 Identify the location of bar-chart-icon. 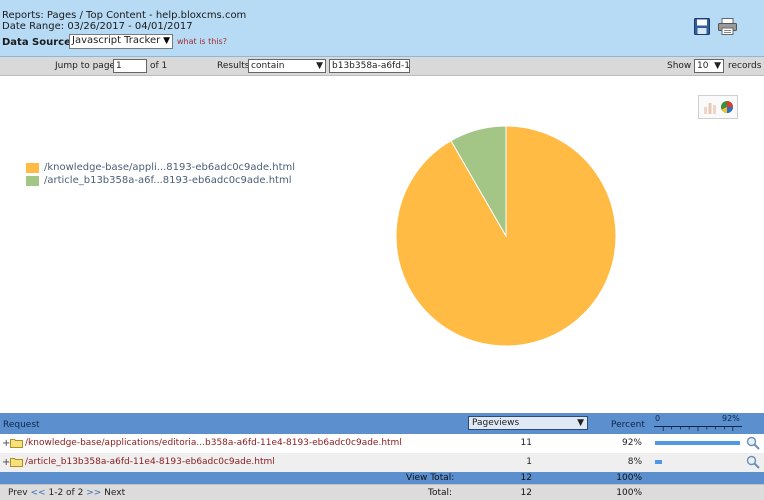
(710, 107).